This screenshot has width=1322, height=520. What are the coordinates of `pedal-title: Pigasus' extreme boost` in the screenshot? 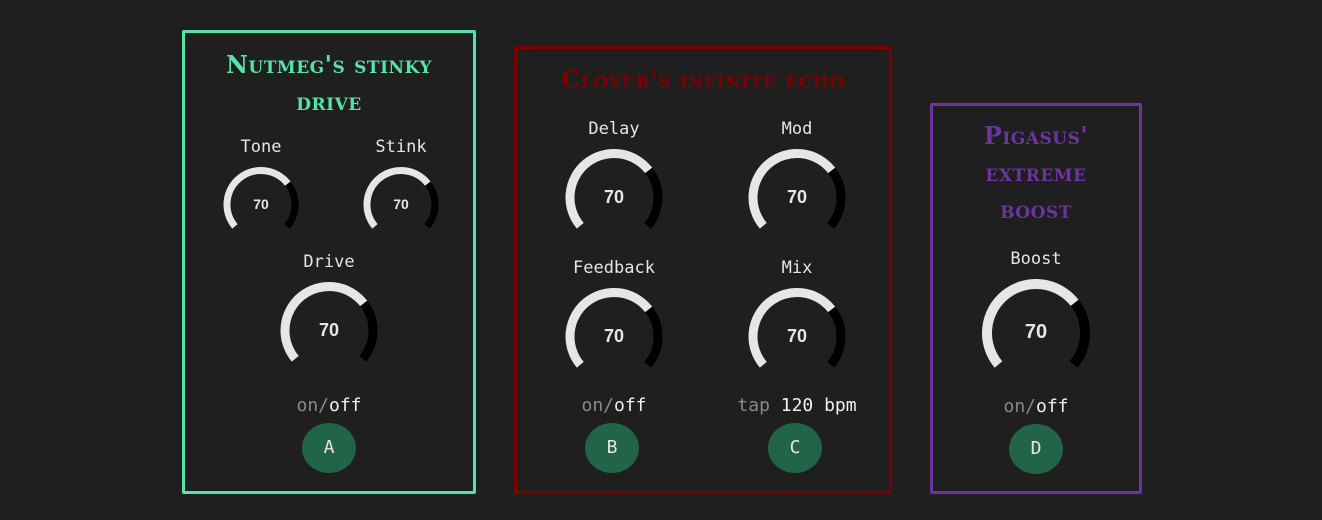 It's located at (1036, 172).